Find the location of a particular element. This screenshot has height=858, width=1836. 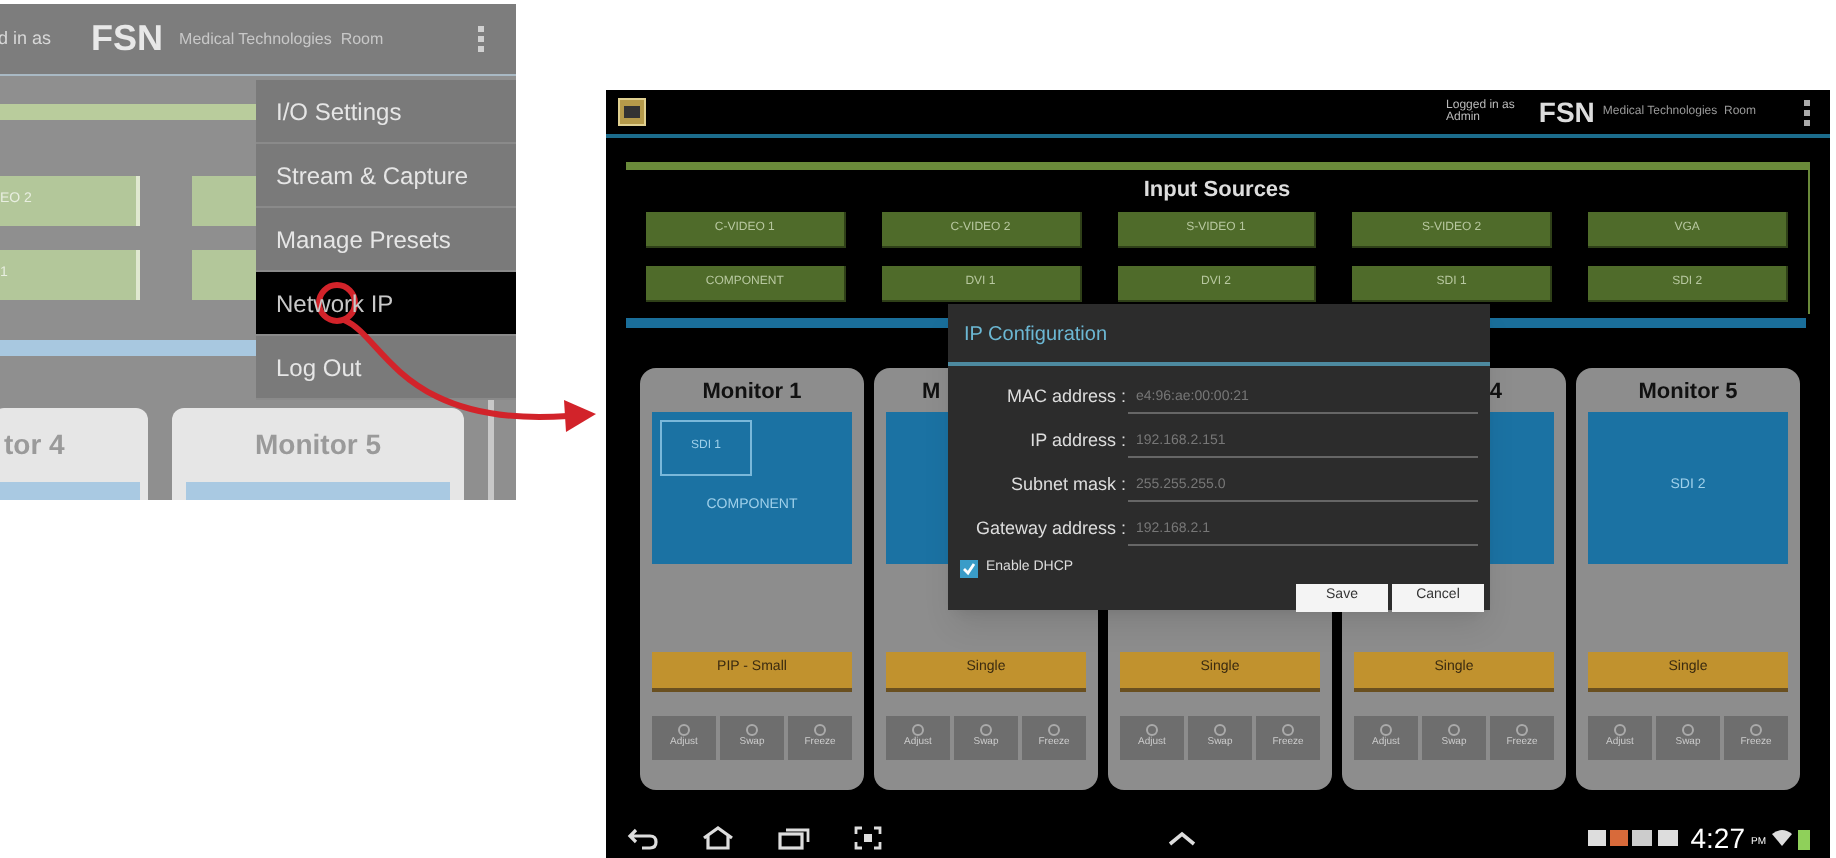

menu-item: I/O Settings is located at coordinates (386, 112).